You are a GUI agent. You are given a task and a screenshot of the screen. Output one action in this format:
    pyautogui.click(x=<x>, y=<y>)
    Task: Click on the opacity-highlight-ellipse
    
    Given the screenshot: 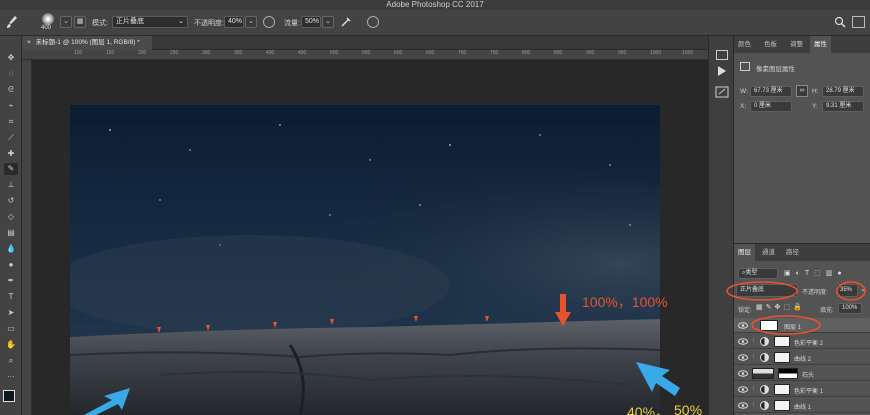 What is the action you would take?
    pyautogui.click(x=851, y=291)
    